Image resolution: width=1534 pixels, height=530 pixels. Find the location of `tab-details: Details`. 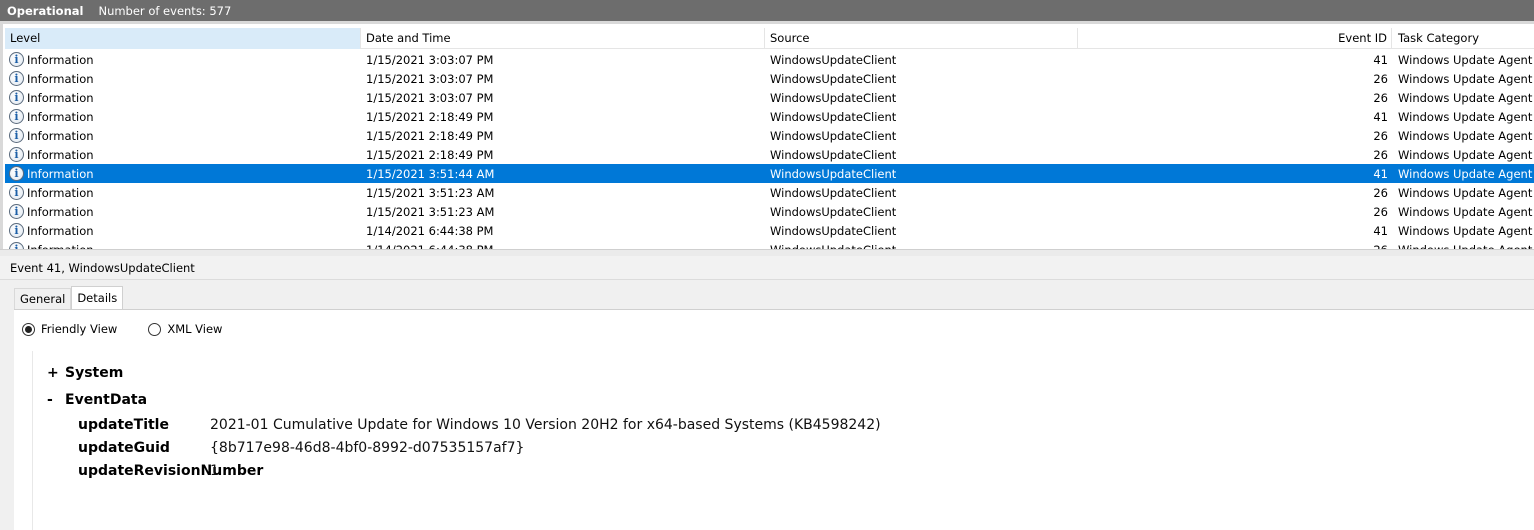

tab-details: Details is located at coordinates (97, 298).